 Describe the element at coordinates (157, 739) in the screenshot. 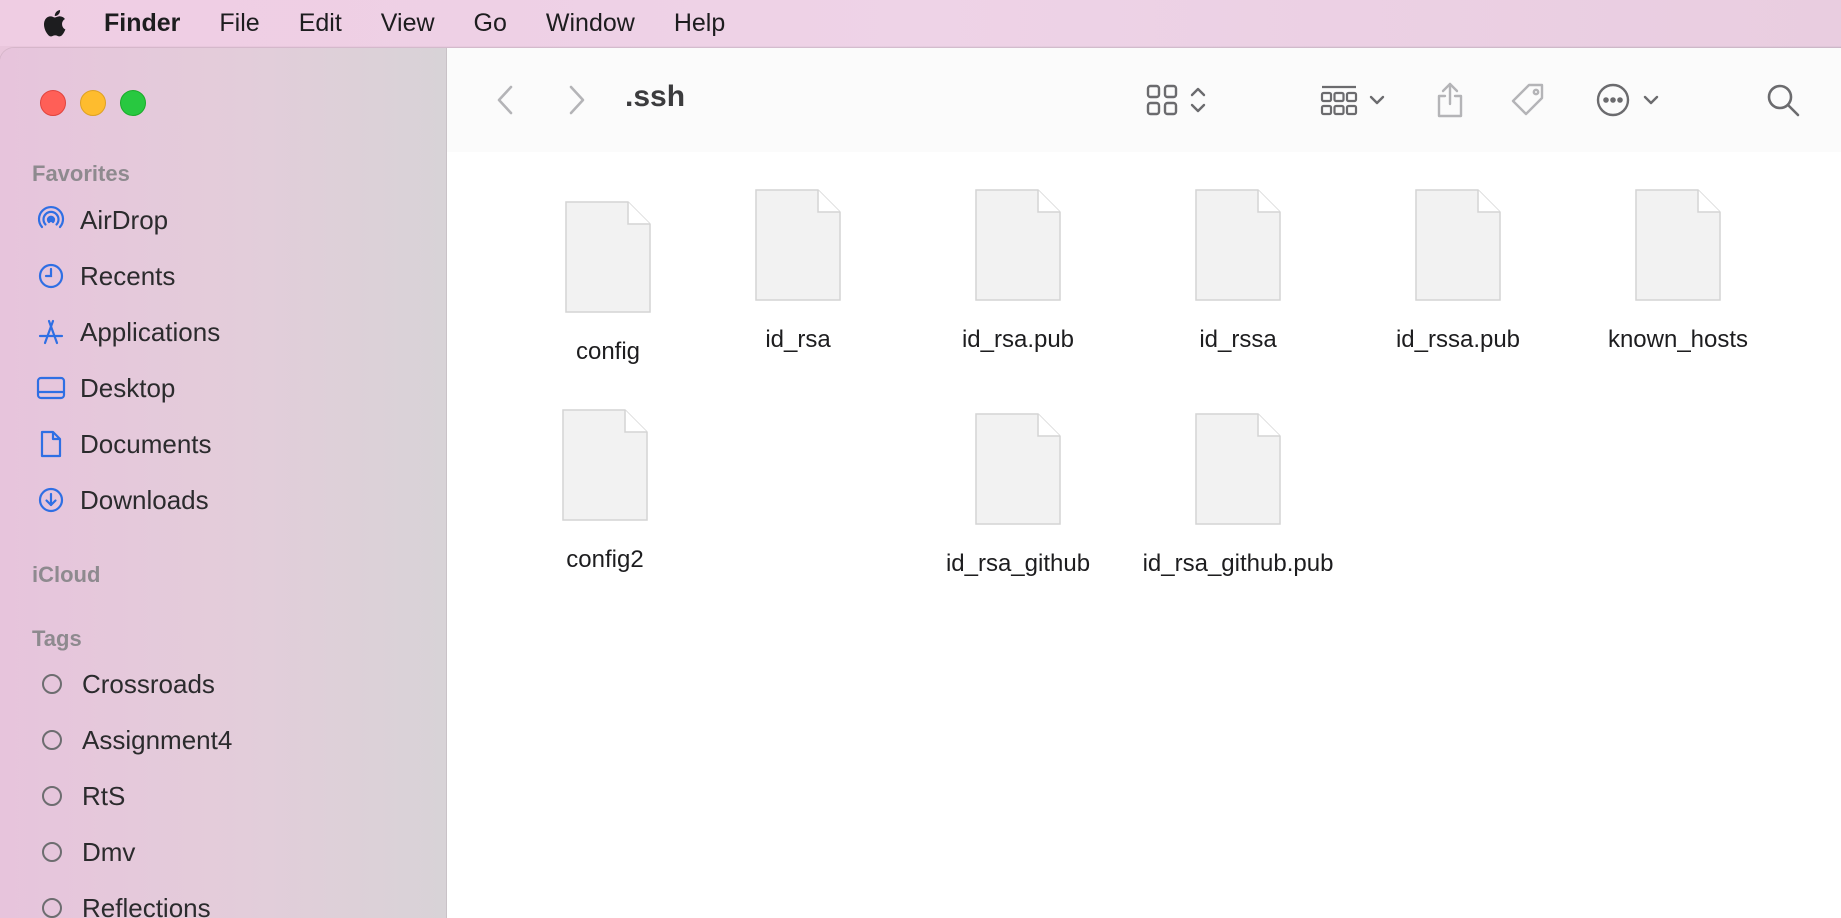

I see `sidebar-item-label: Assignment4` at that location.